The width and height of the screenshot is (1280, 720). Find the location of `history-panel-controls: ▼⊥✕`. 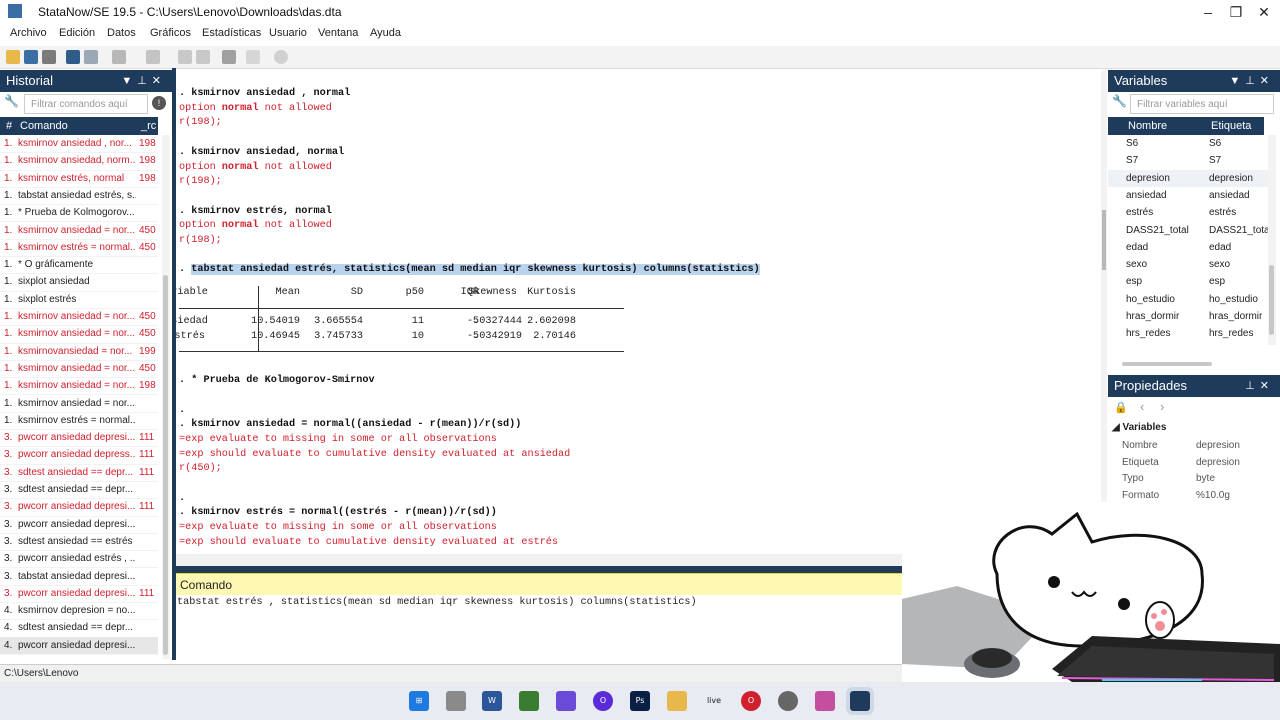

history-panel-controls: ▼⊥✕ is located at coordinates (143, 81).